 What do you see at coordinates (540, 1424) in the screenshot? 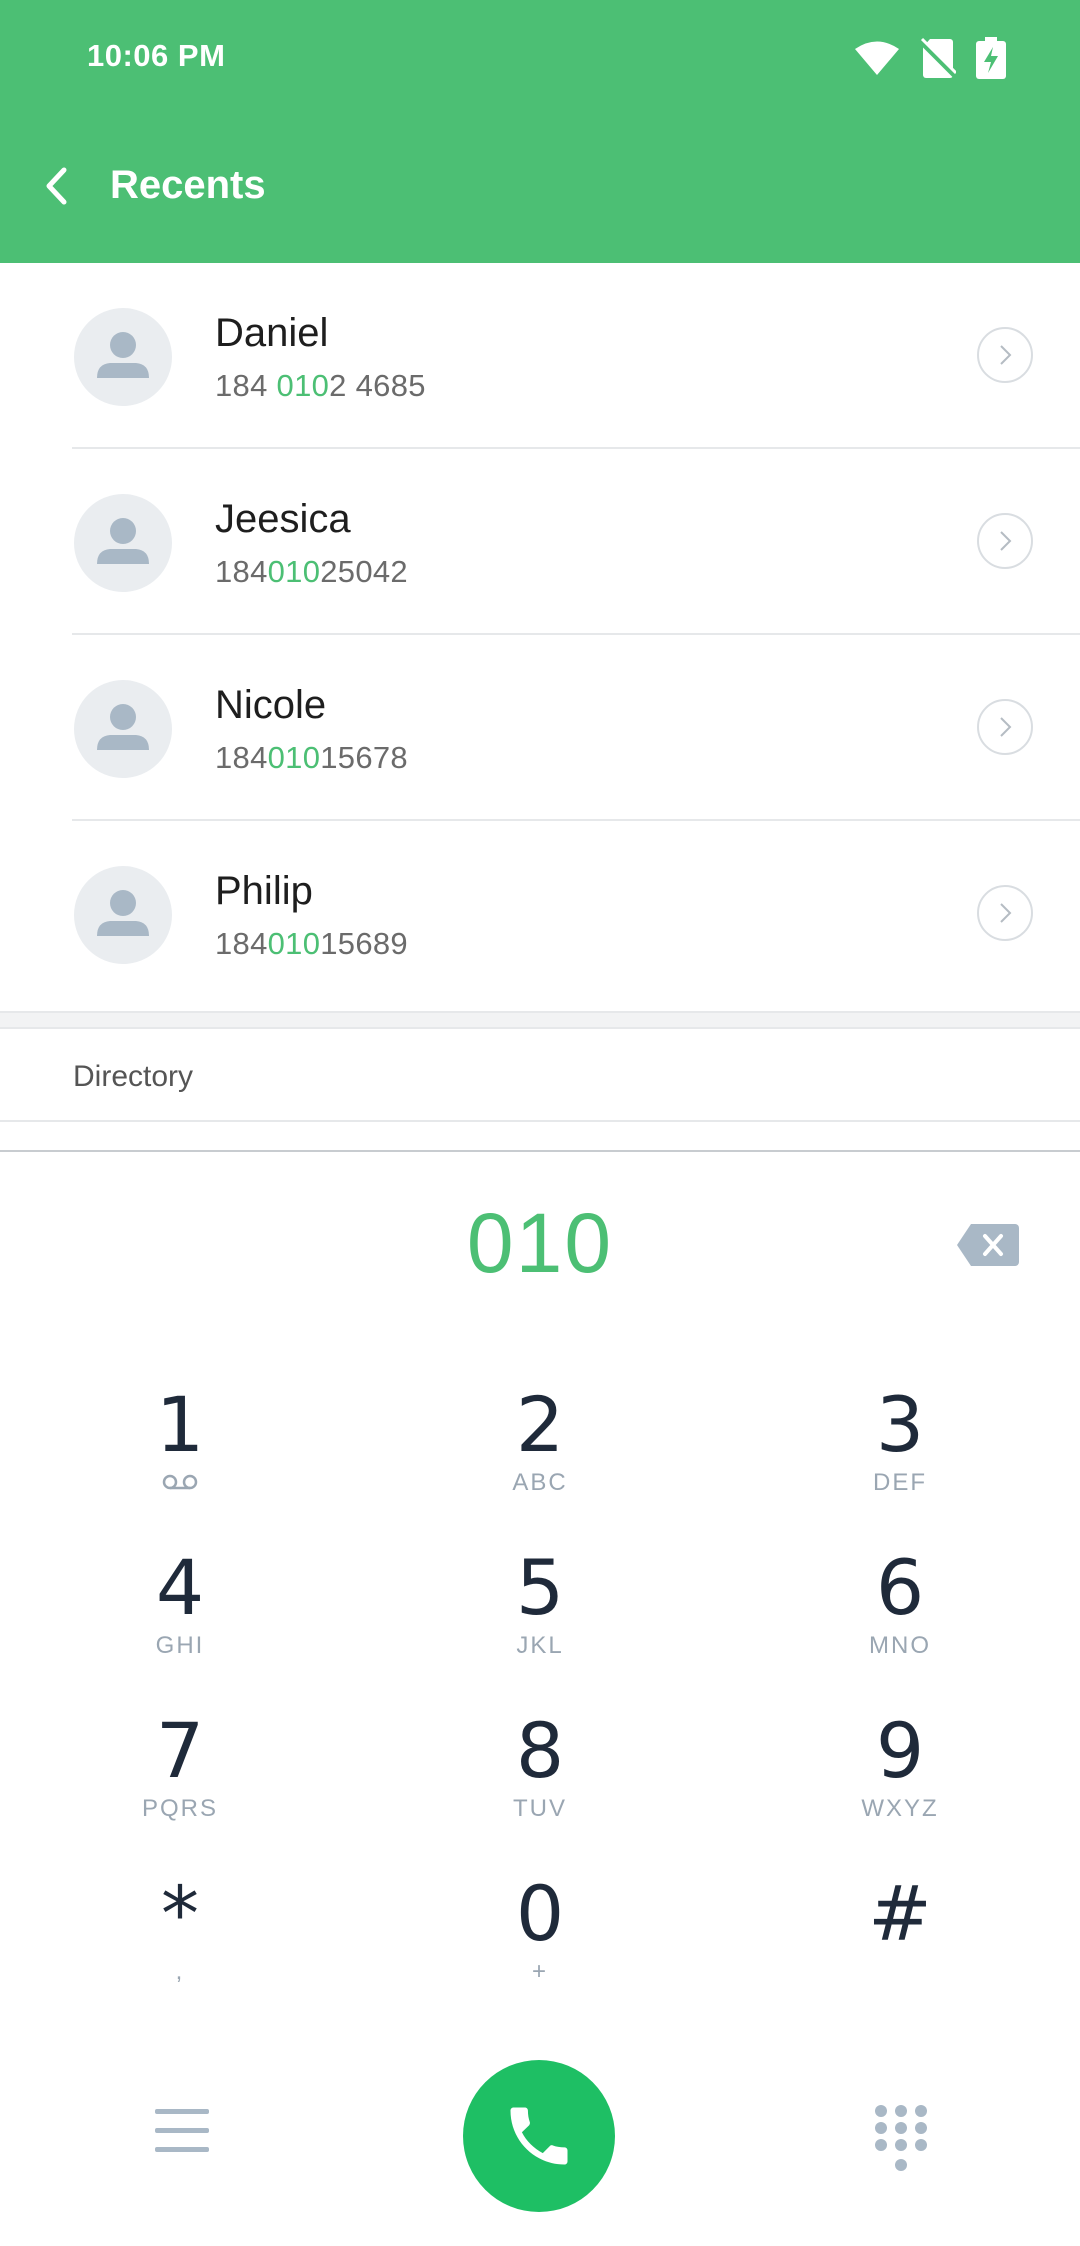
I see `key-digit: 2` at bounding box center [540, 1424].